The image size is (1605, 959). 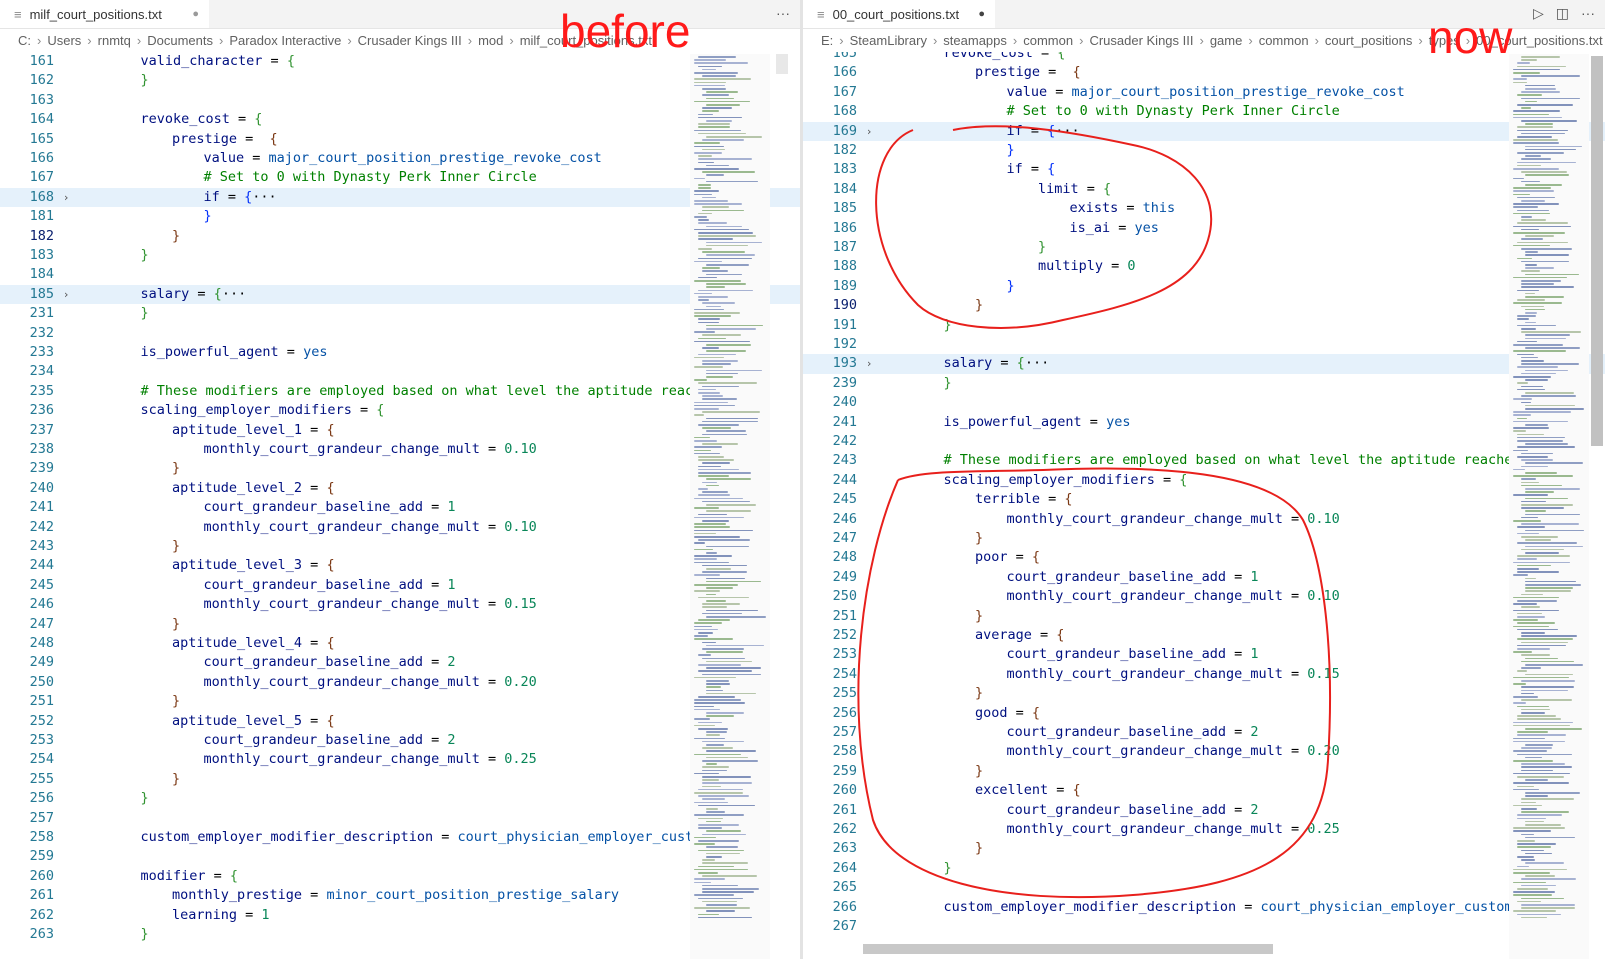 I want to click on code-line: 245 court_grandeur_baseline_add = 1, so click(x=400, y=585).